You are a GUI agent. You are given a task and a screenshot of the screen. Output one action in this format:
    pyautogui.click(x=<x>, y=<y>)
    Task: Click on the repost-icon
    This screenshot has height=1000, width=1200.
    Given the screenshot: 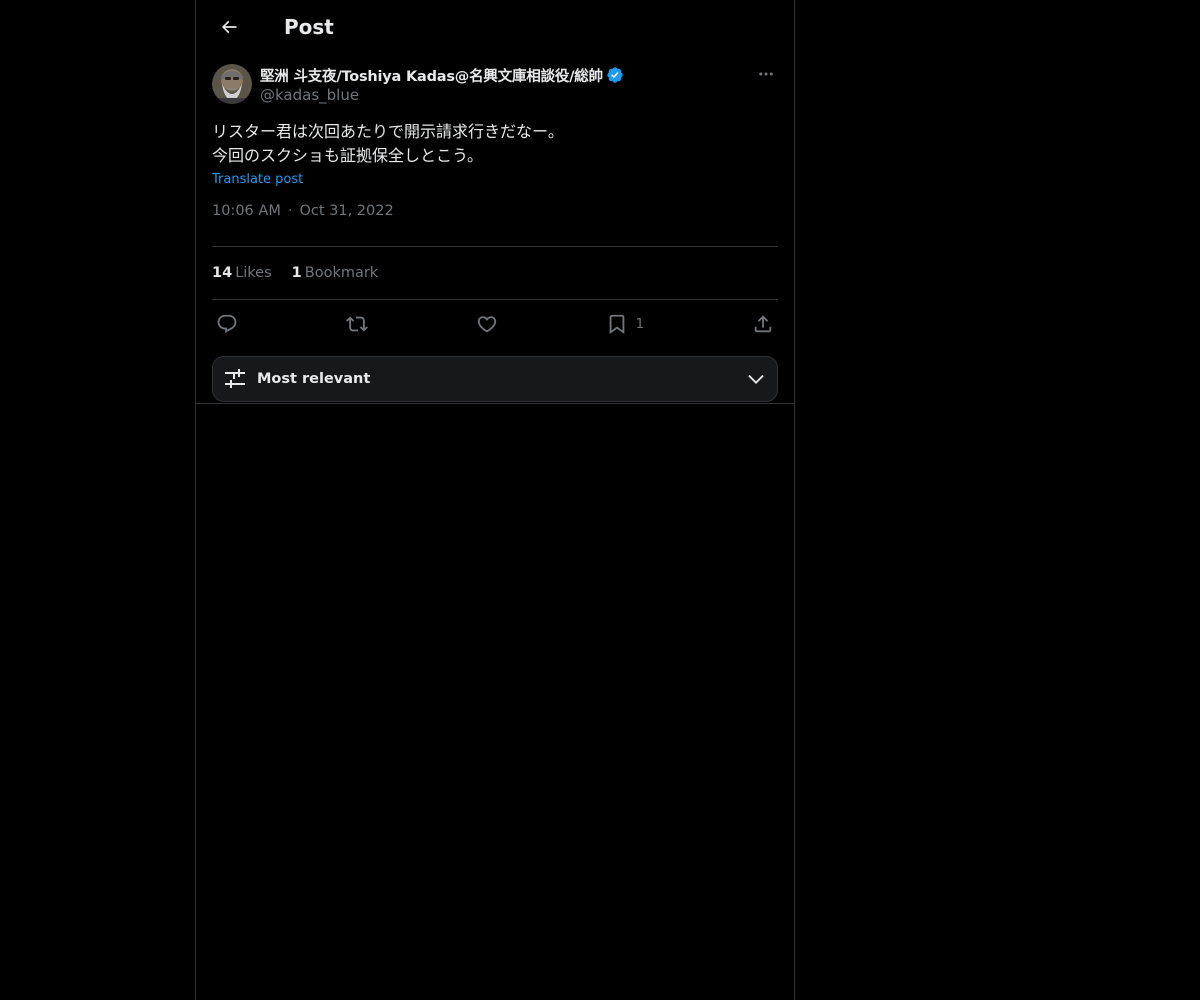 What is the action you would take?
    pyautogui.click(x=356, y=324)
    